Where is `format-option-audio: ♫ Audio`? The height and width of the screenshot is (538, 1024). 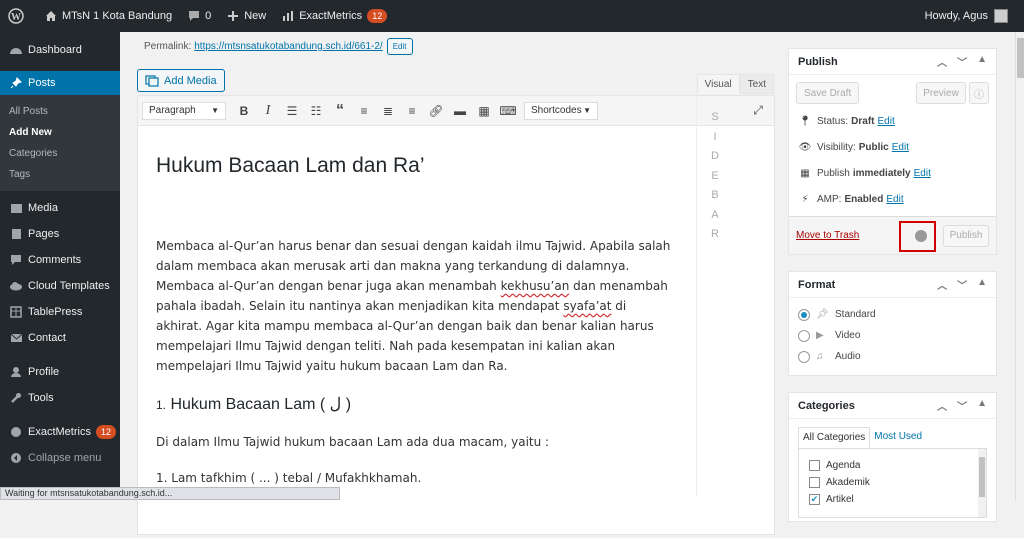
format-option-audio: ♫ Audio is located at coordinates (892, 356).